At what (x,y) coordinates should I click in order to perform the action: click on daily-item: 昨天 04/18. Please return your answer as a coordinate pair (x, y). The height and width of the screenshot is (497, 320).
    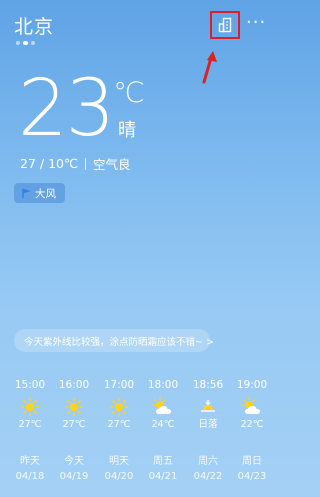
    Looking at the image, I should click on (30, 469).